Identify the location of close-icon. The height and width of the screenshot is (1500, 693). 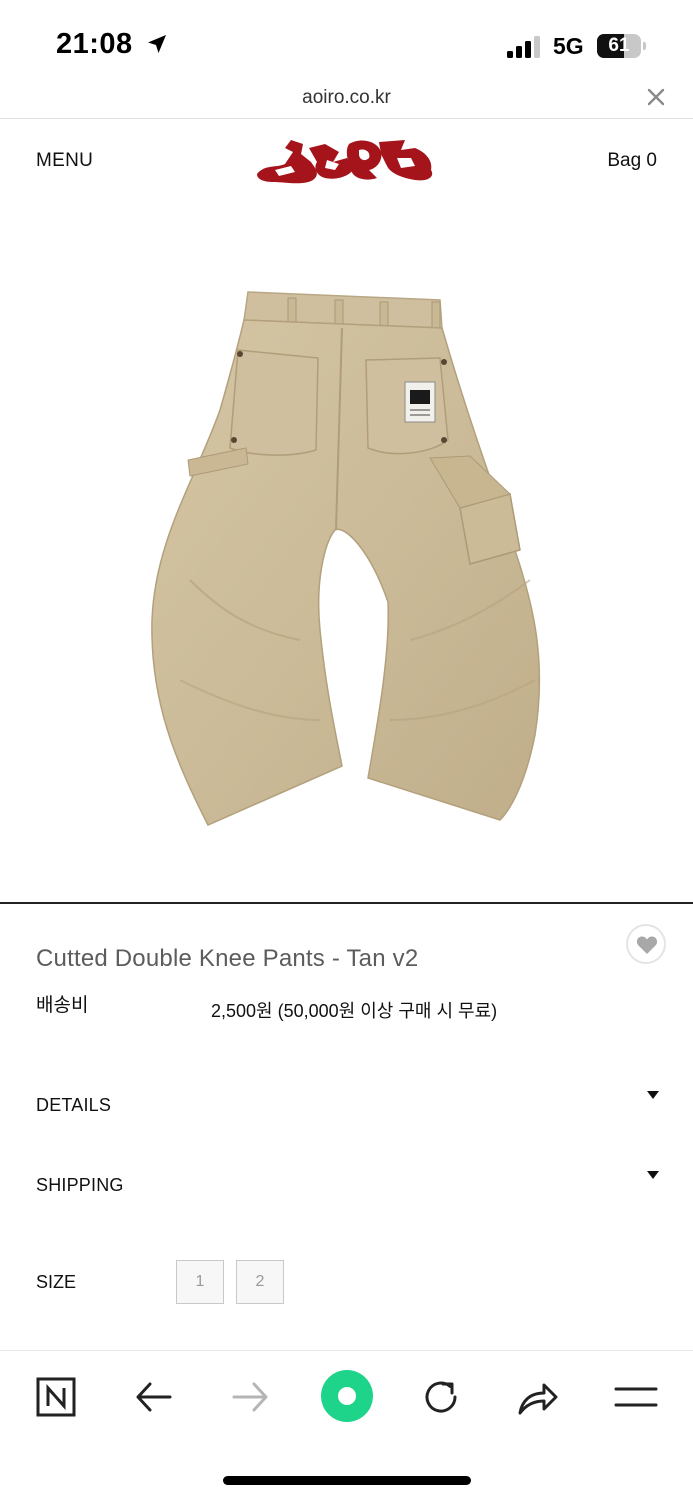
(656, 97).